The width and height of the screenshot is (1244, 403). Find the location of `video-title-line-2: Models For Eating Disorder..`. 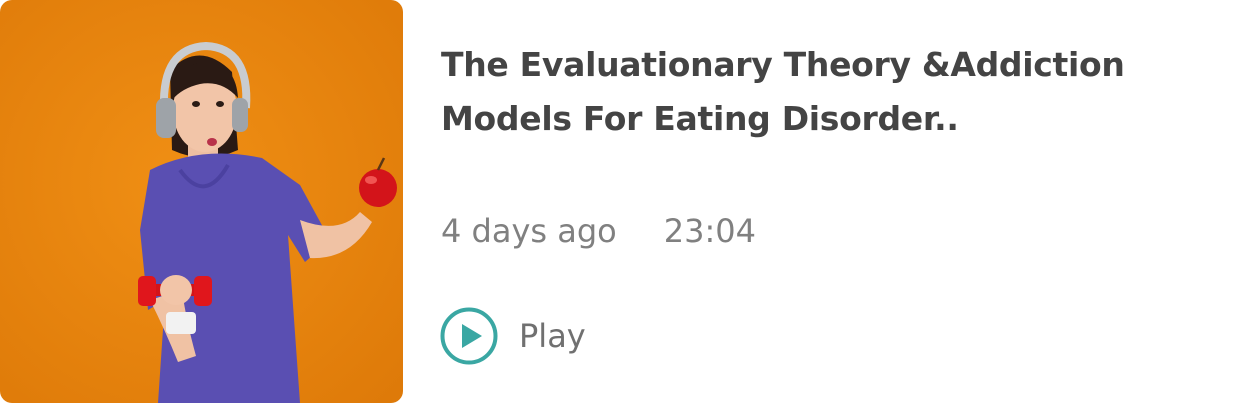

video-title-line-2: Models For Eating Disorder.. is located at coordinates (700, 118).